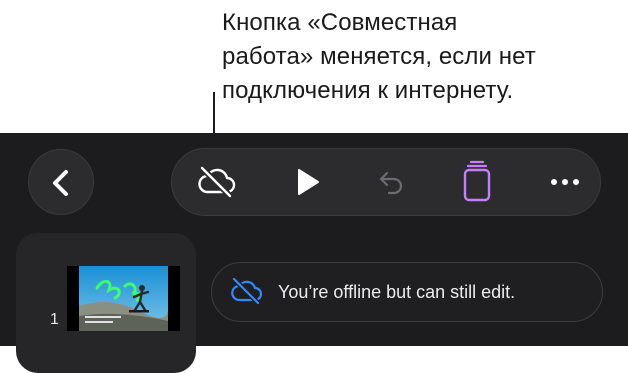 The image size is (628, 373). Describe the element at coordinates (397, 292) in the screenshot. I see `offline-message: You’re offline but can still edit.` at that location.